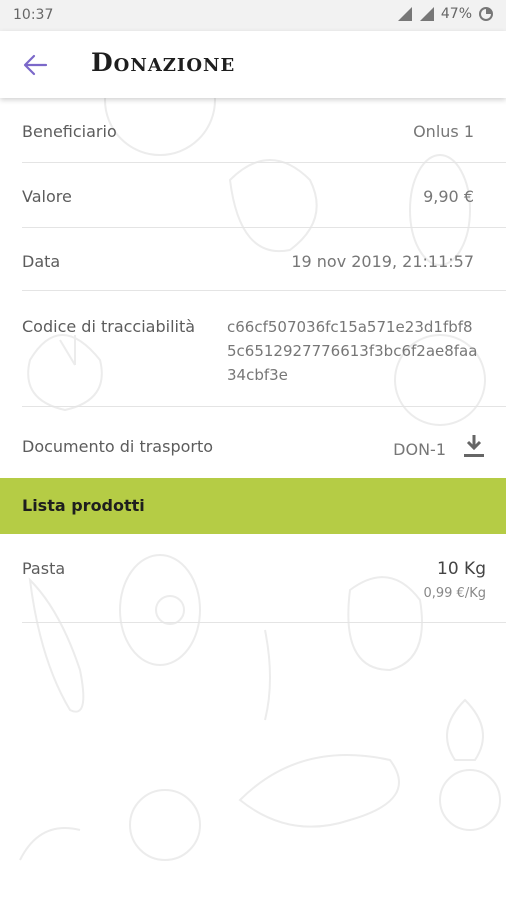  I want to click on status-bar: 10:37 47%, so click(253, 15).